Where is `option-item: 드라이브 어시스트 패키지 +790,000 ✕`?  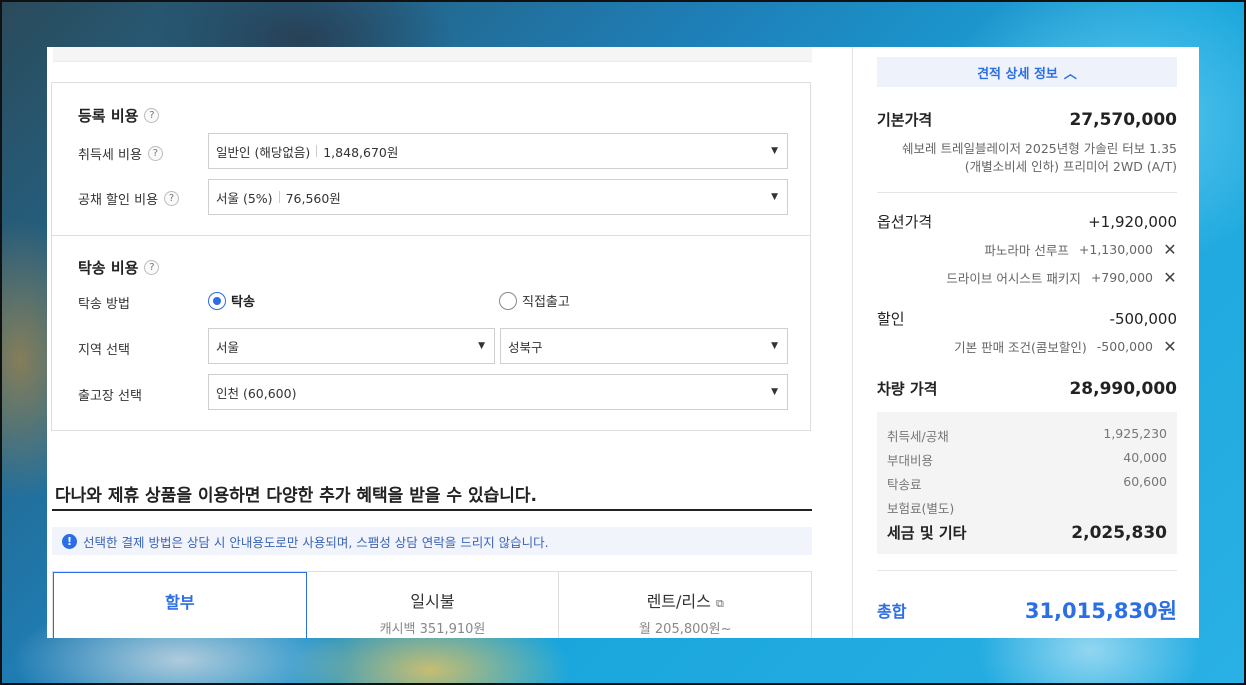 option-item: 드라이브 어시스트 패키지 +790,000 ✕ is located at coordinates (1061, 277).